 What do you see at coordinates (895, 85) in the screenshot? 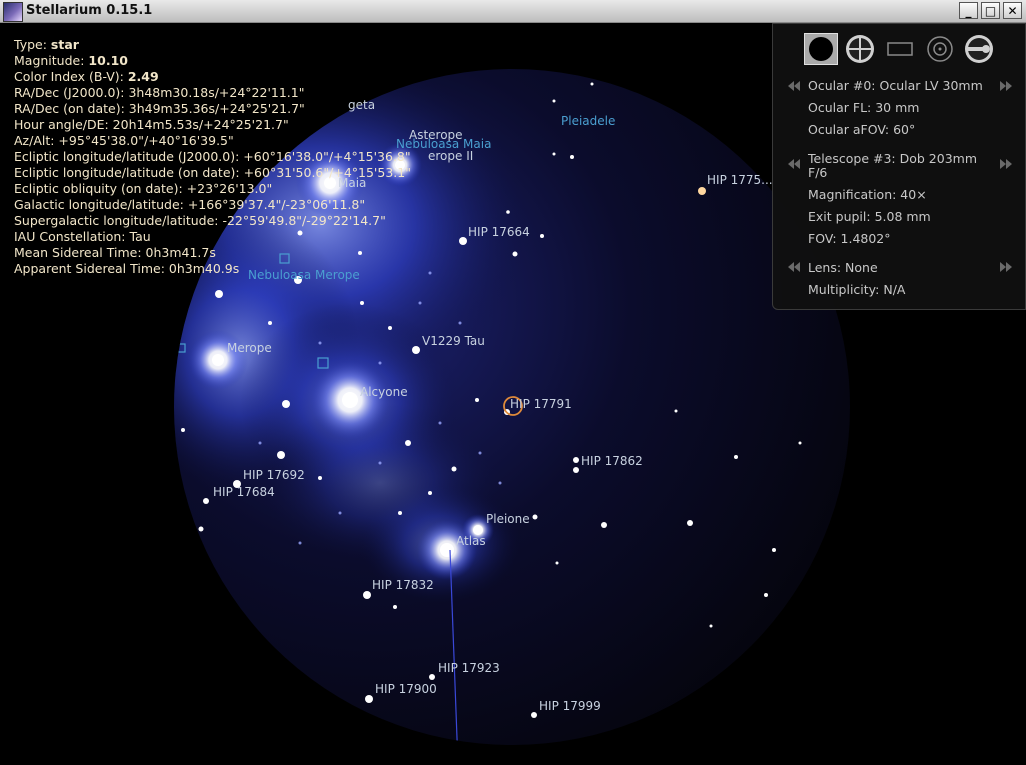
I see `ocular-name: Ocular #0: Ocular LV 30mm` at bounding box center [895, 85].